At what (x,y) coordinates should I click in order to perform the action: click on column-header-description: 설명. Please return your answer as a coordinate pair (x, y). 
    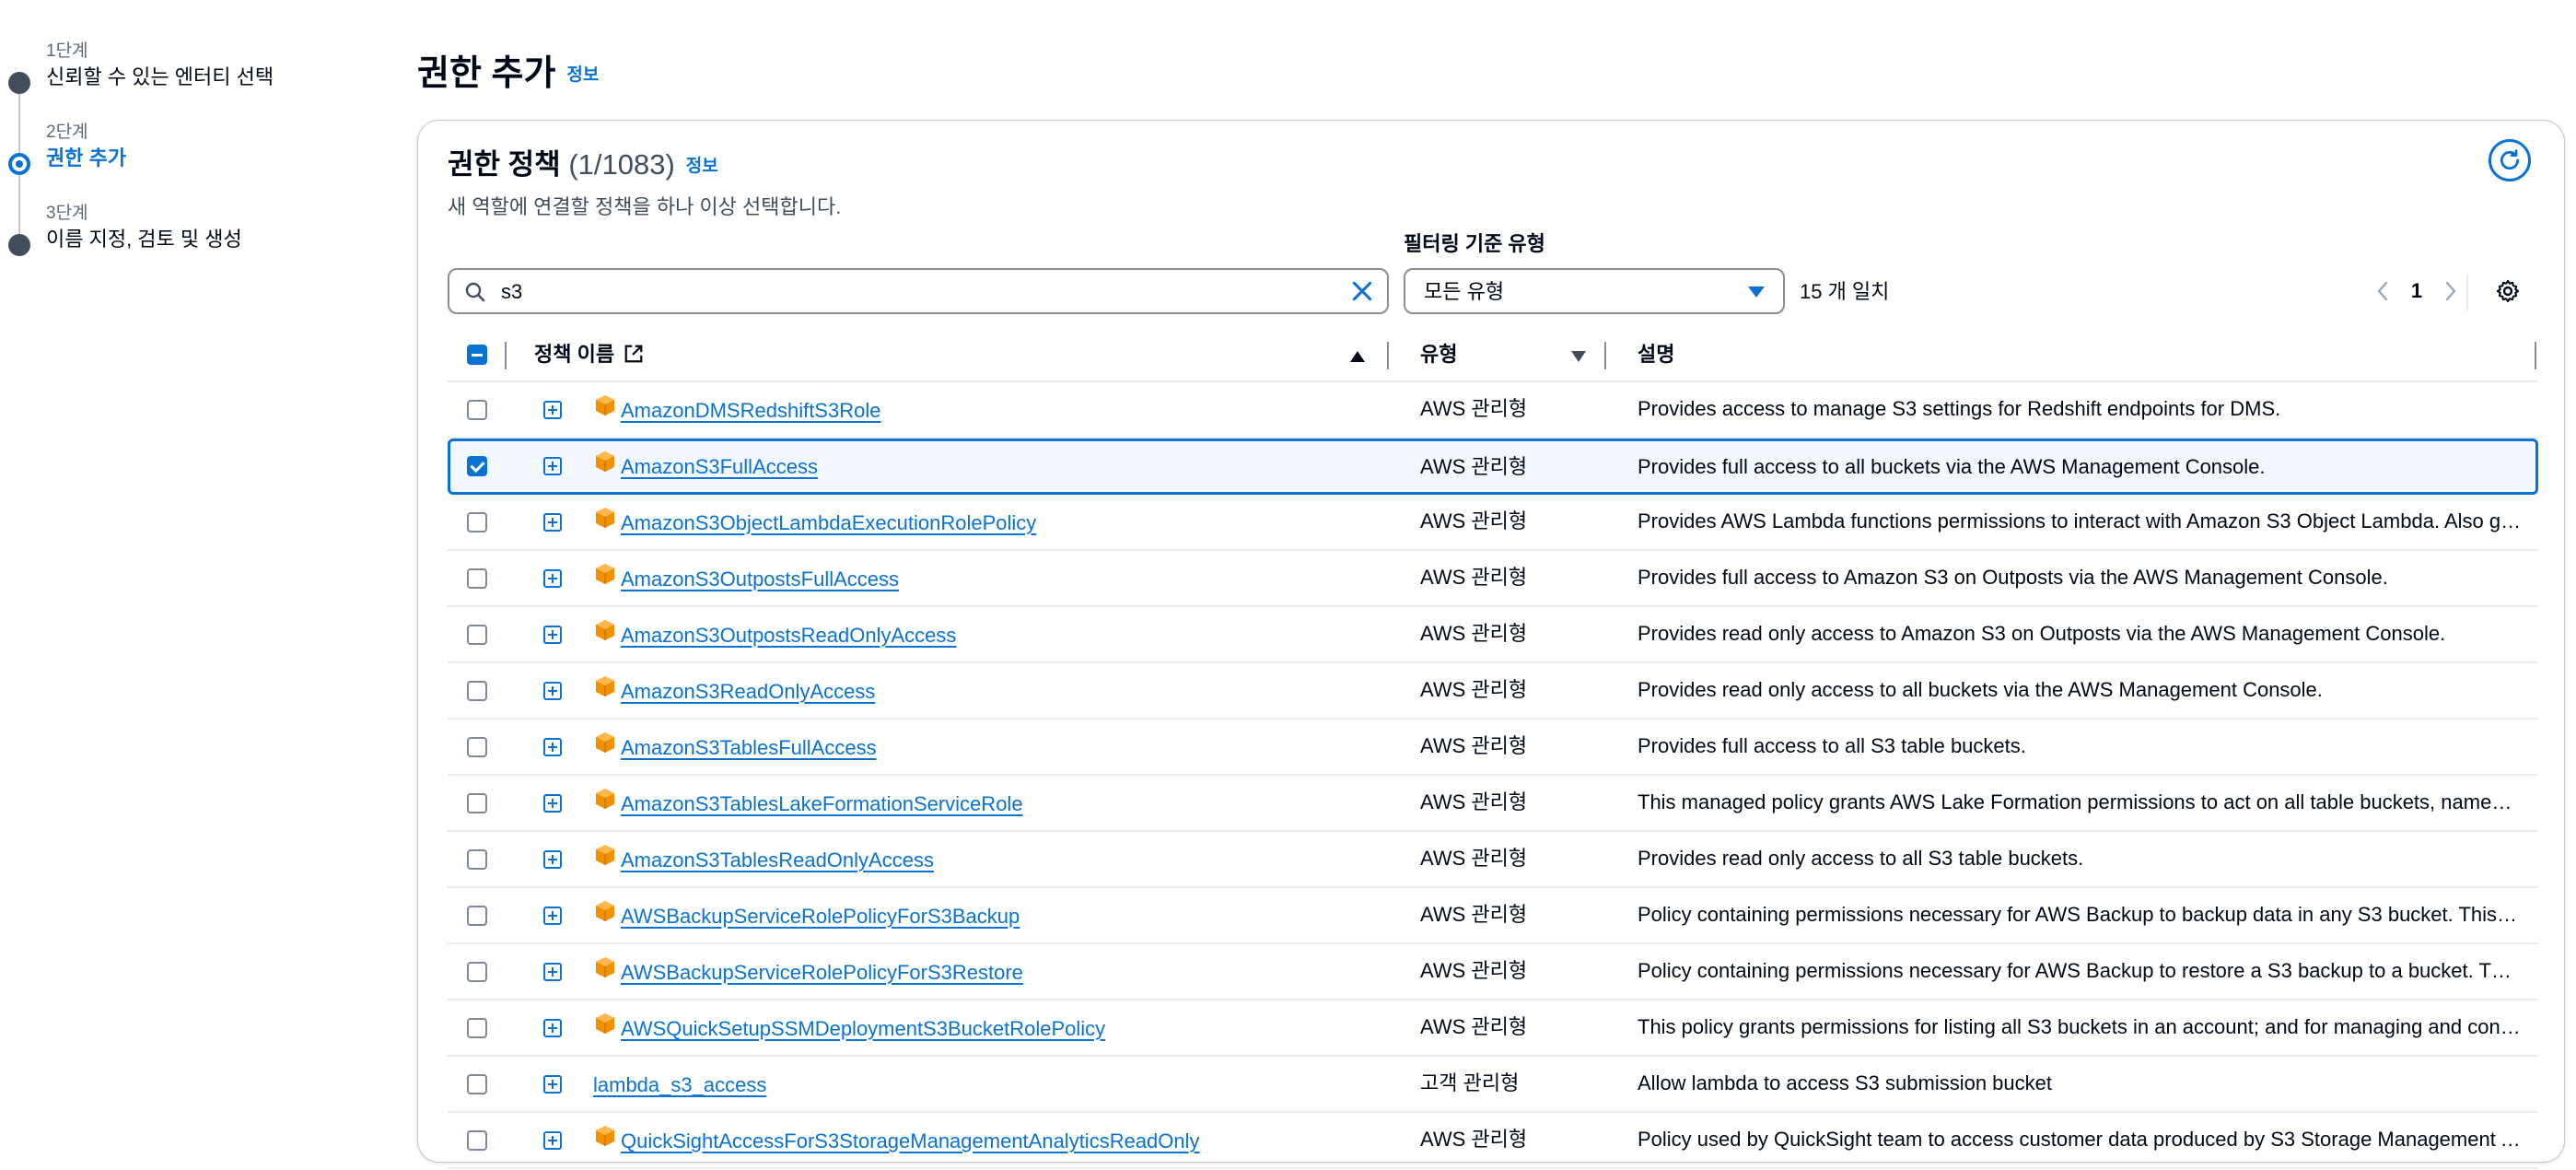
    Looking at the image, I should click on (1656, 354).